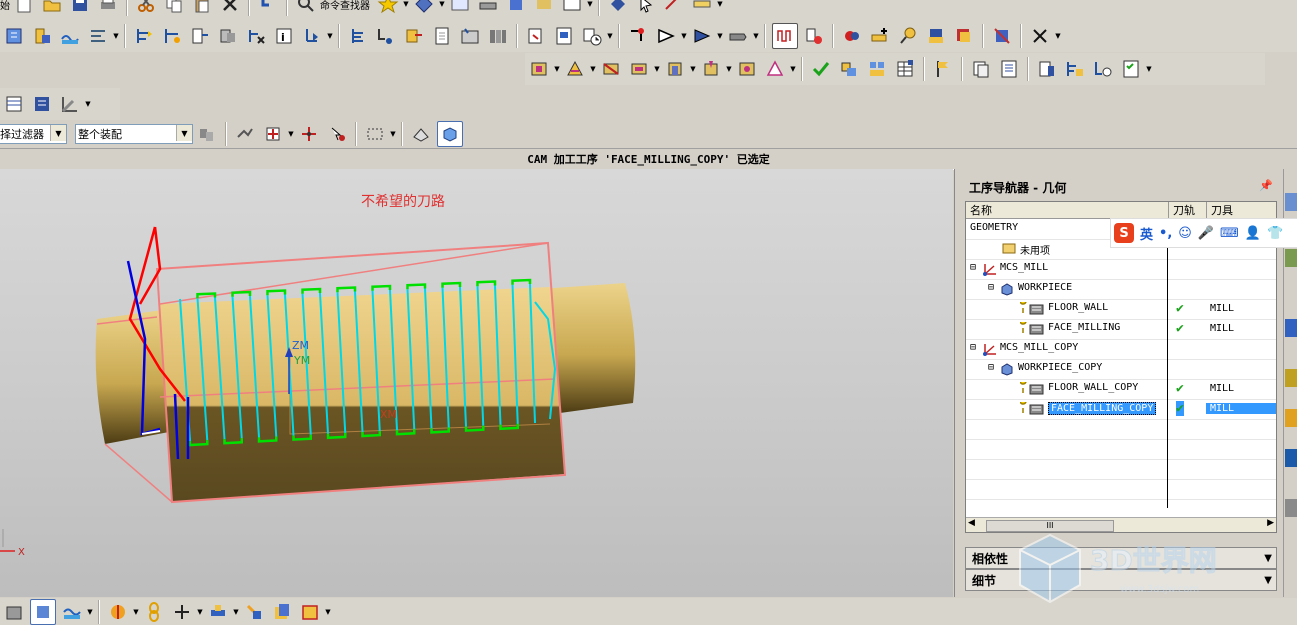 This screenshot has width=1297, height=625. Describe the element at coordinates (144, 36) in the screenshot. I see `generate-toolpath-icon` at that location.